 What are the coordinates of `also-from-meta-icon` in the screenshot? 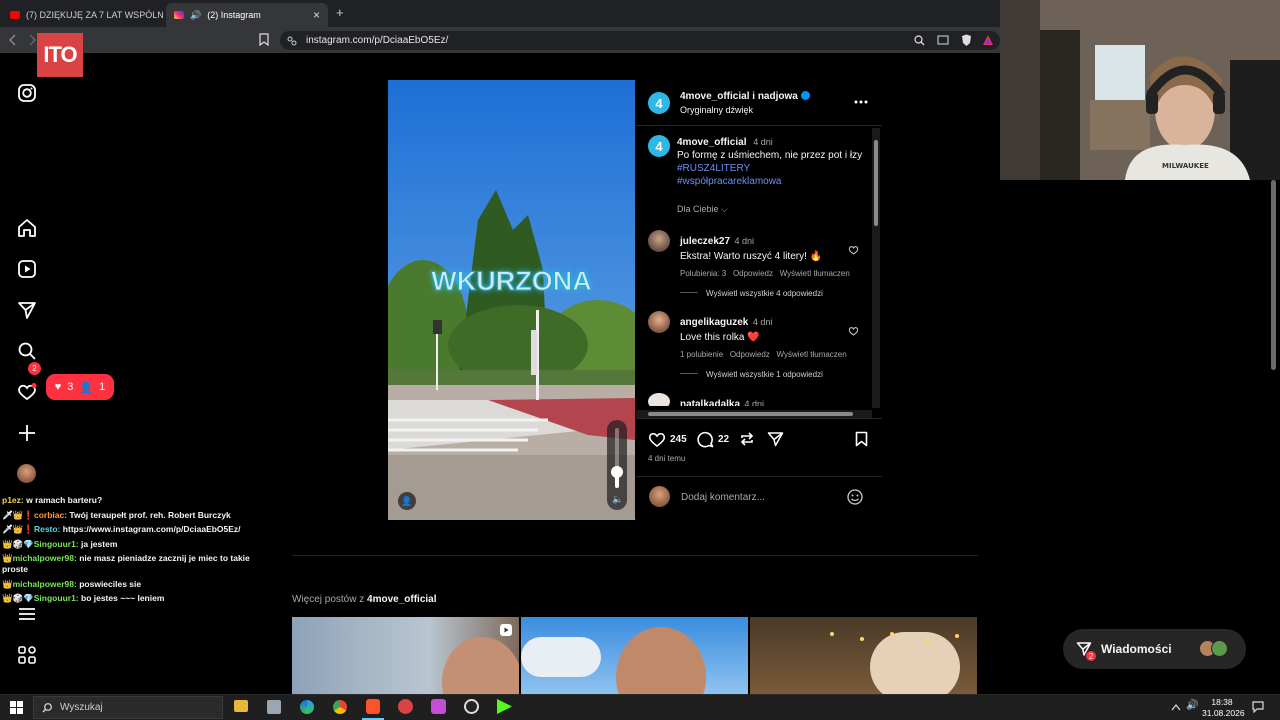 It's located at (27, 655).